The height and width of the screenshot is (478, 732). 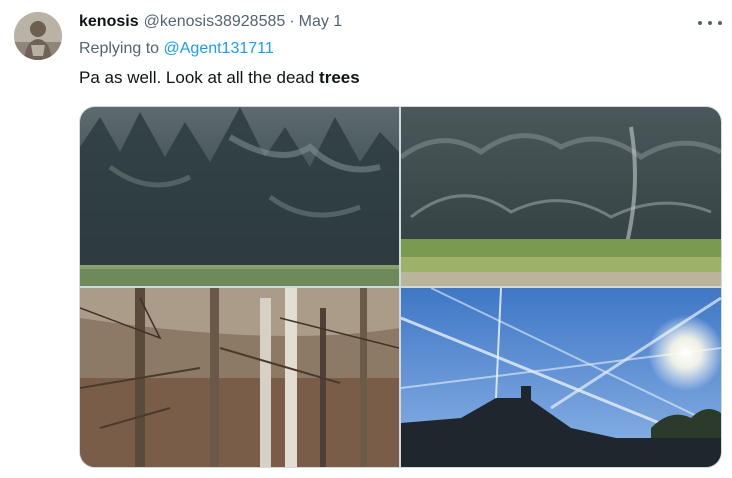 I want to click on author-name: kenosis, so click(x=109, y=22).